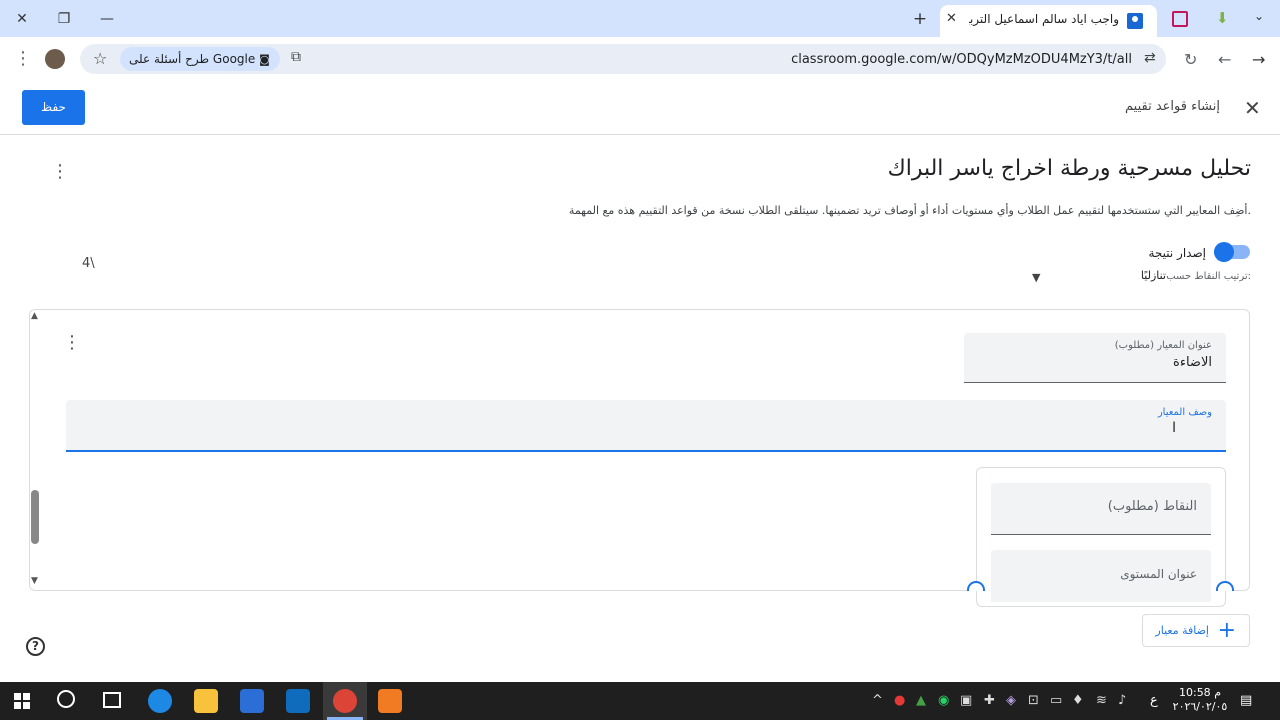 Image resolution: width=1280 pixels, height=720 pixels. Describe the element at coordinates (1122, 700) in the screenshot. I see `volume-icon: ♪` at that location.